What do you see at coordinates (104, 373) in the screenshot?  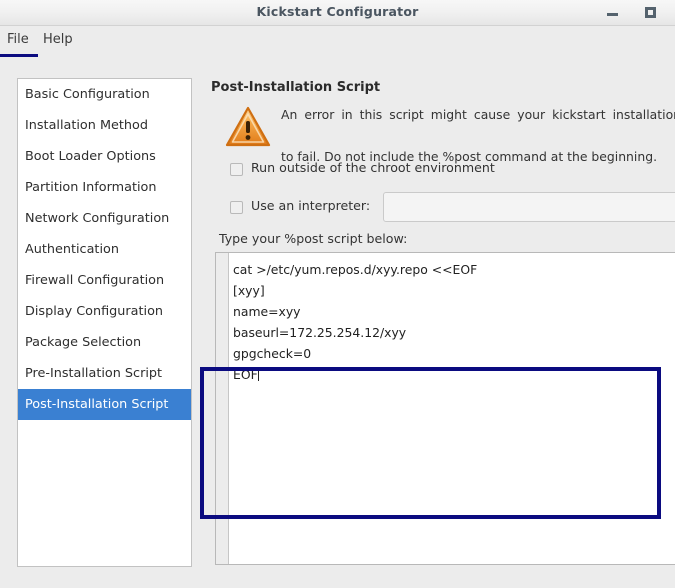 I see `sidebar-item-pre-installation-script: Pre-Installation Script` at bounding box center [104, 373].